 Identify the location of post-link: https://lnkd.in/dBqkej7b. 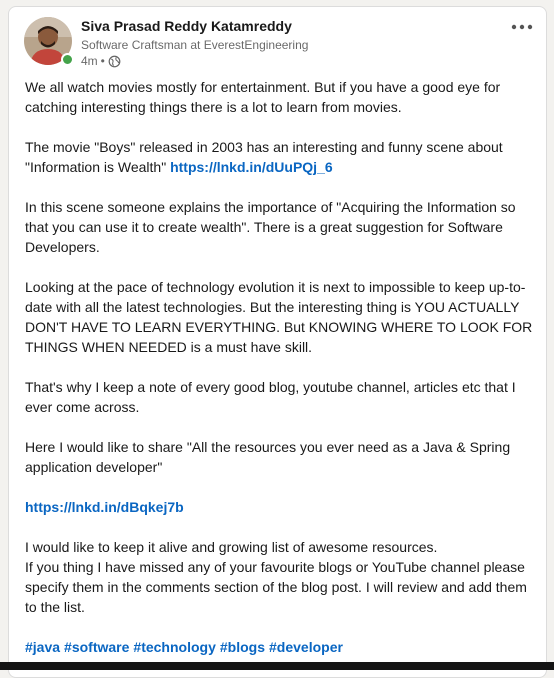
(104, 507).